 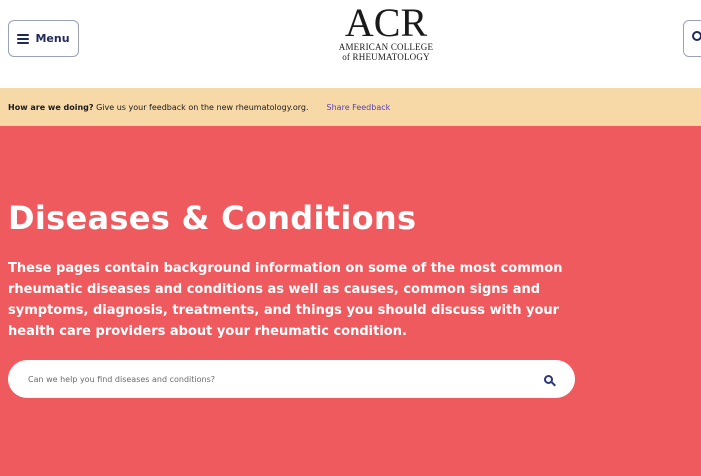 What do you see at coordinates (51, 107) in the screenshot?
I see `feedback-question: How are we doing?` at bounding box center [51, 107].